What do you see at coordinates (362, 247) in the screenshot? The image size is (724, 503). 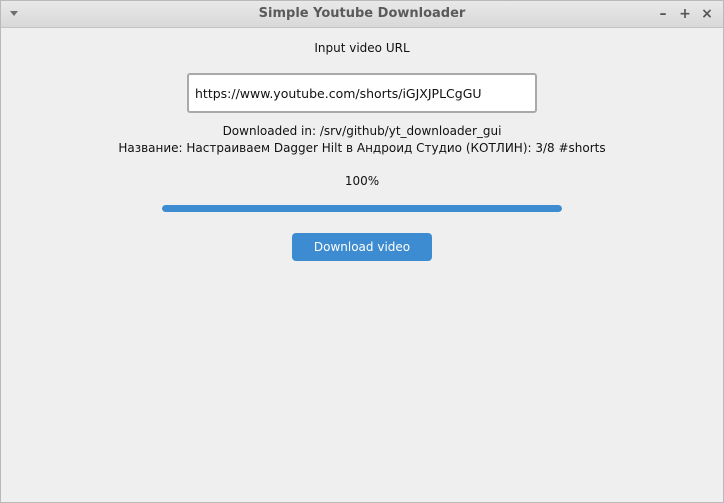 I see `download-video-button: Download video` at bounding box center [362, 247].